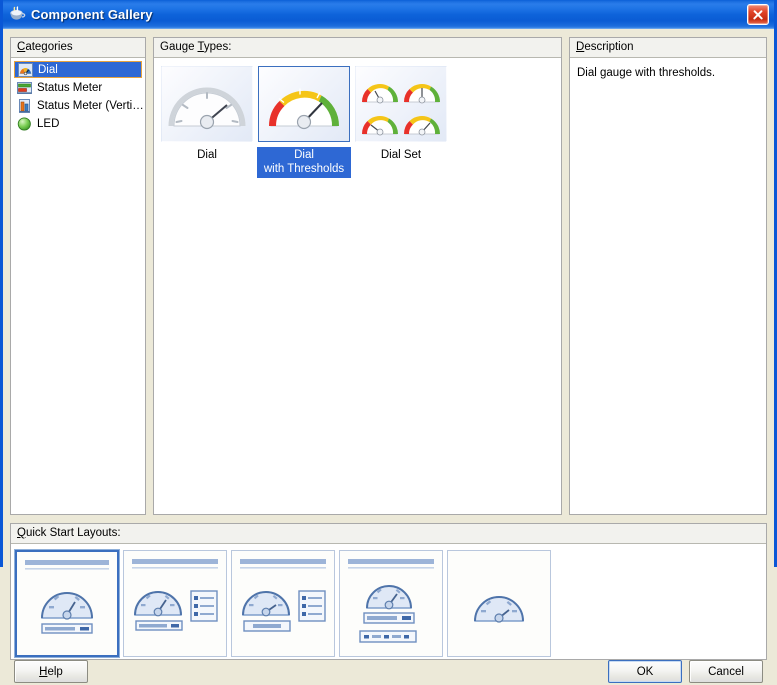  Describe the element at coordinates (73, 533) in the screenshot. I see `quick-start-layouts-header-rest: uick Start Layouts:` at that location.